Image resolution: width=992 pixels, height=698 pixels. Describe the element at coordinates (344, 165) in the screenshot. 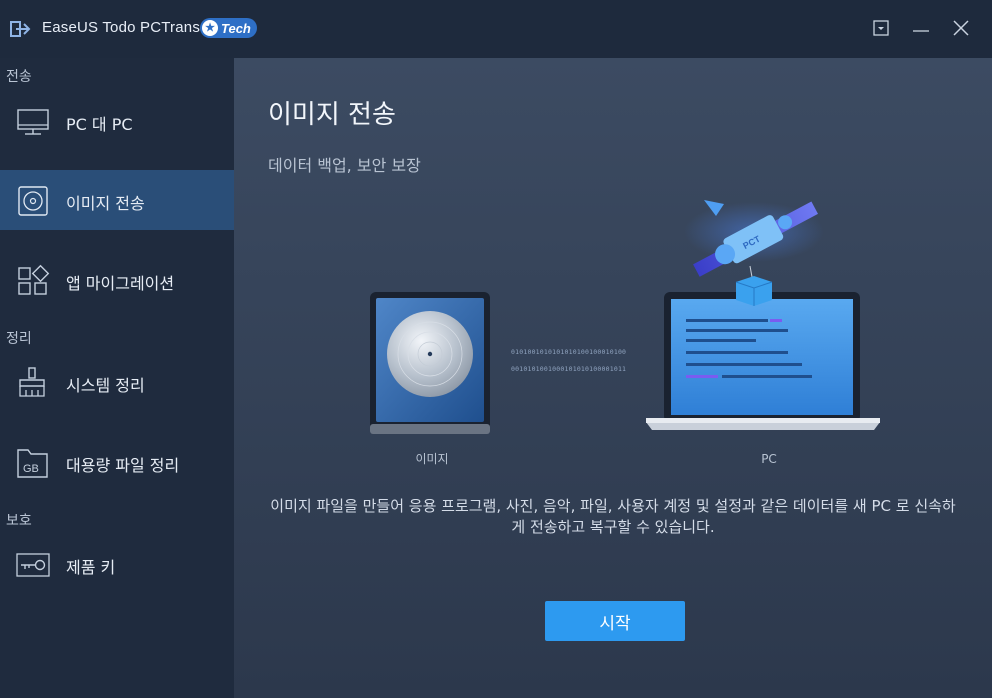

I see `page-subtitle: 데이터 백업, 보안 보장` at that location.